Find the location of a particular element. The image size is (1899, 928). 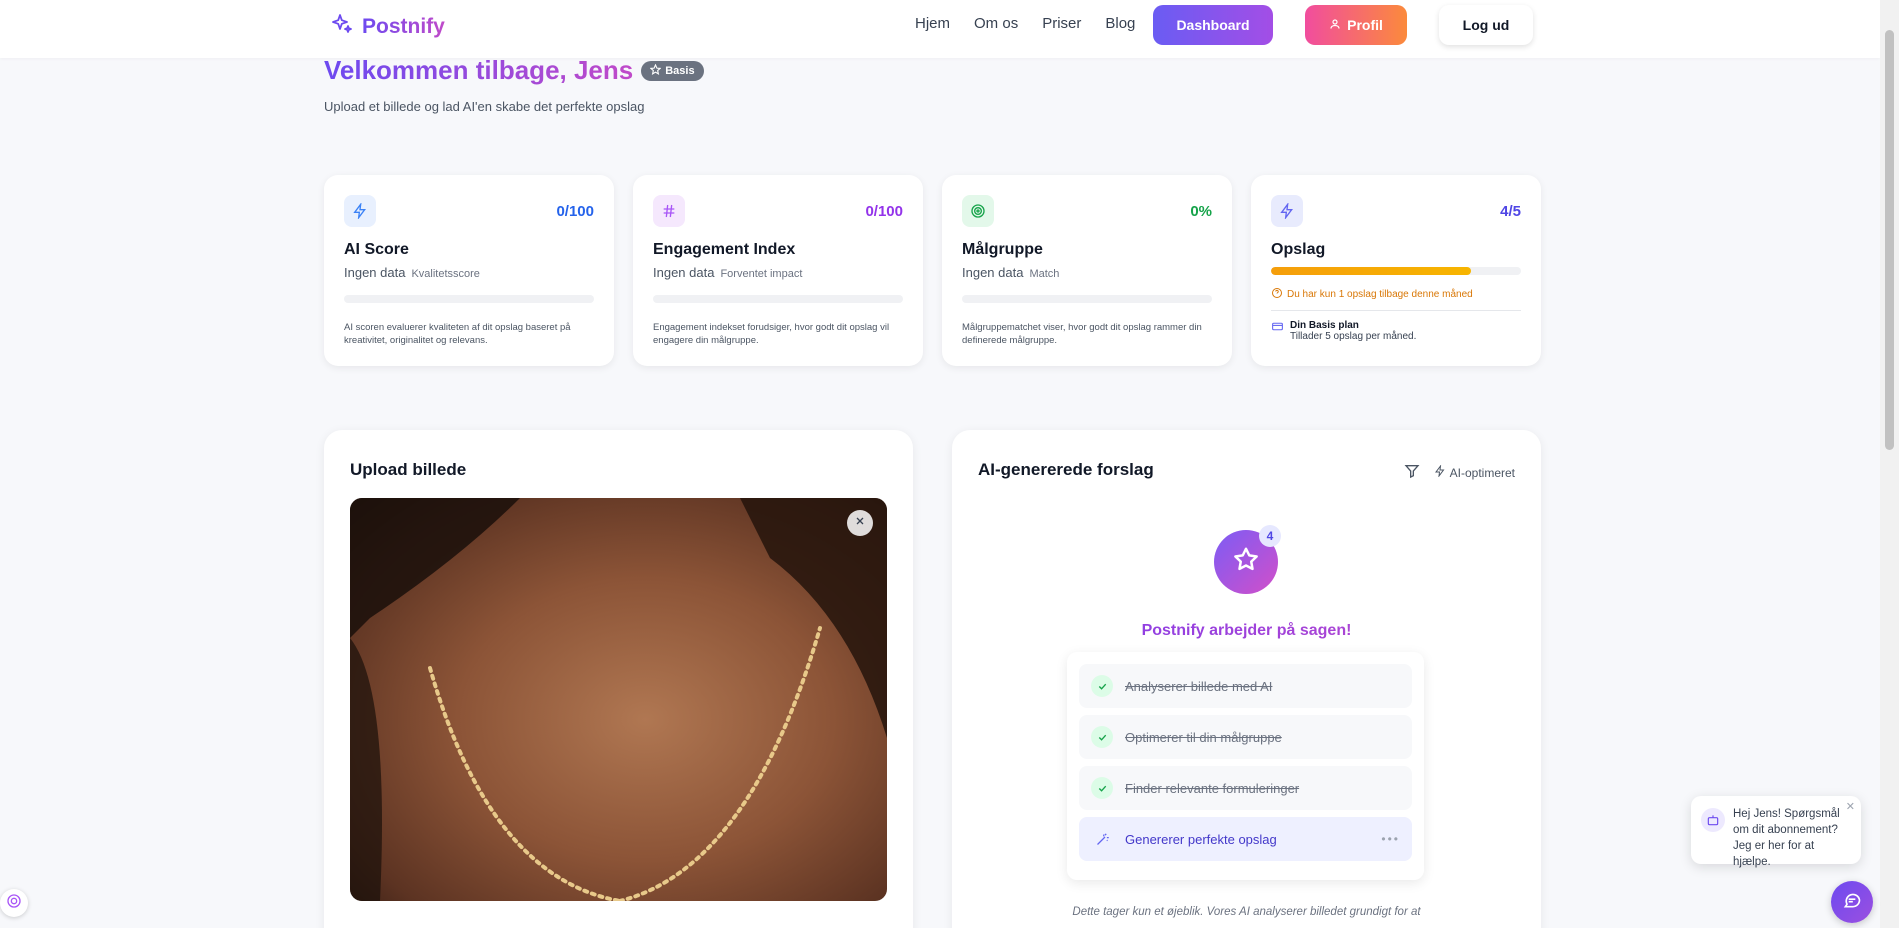

credit-card-icon is located at coordinates (1277, 331).